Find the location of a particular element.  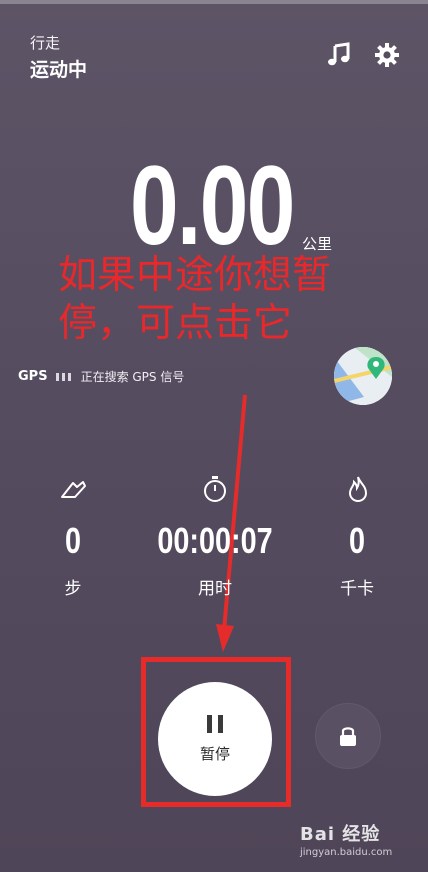

map-button is located at coordinates (363, 376).